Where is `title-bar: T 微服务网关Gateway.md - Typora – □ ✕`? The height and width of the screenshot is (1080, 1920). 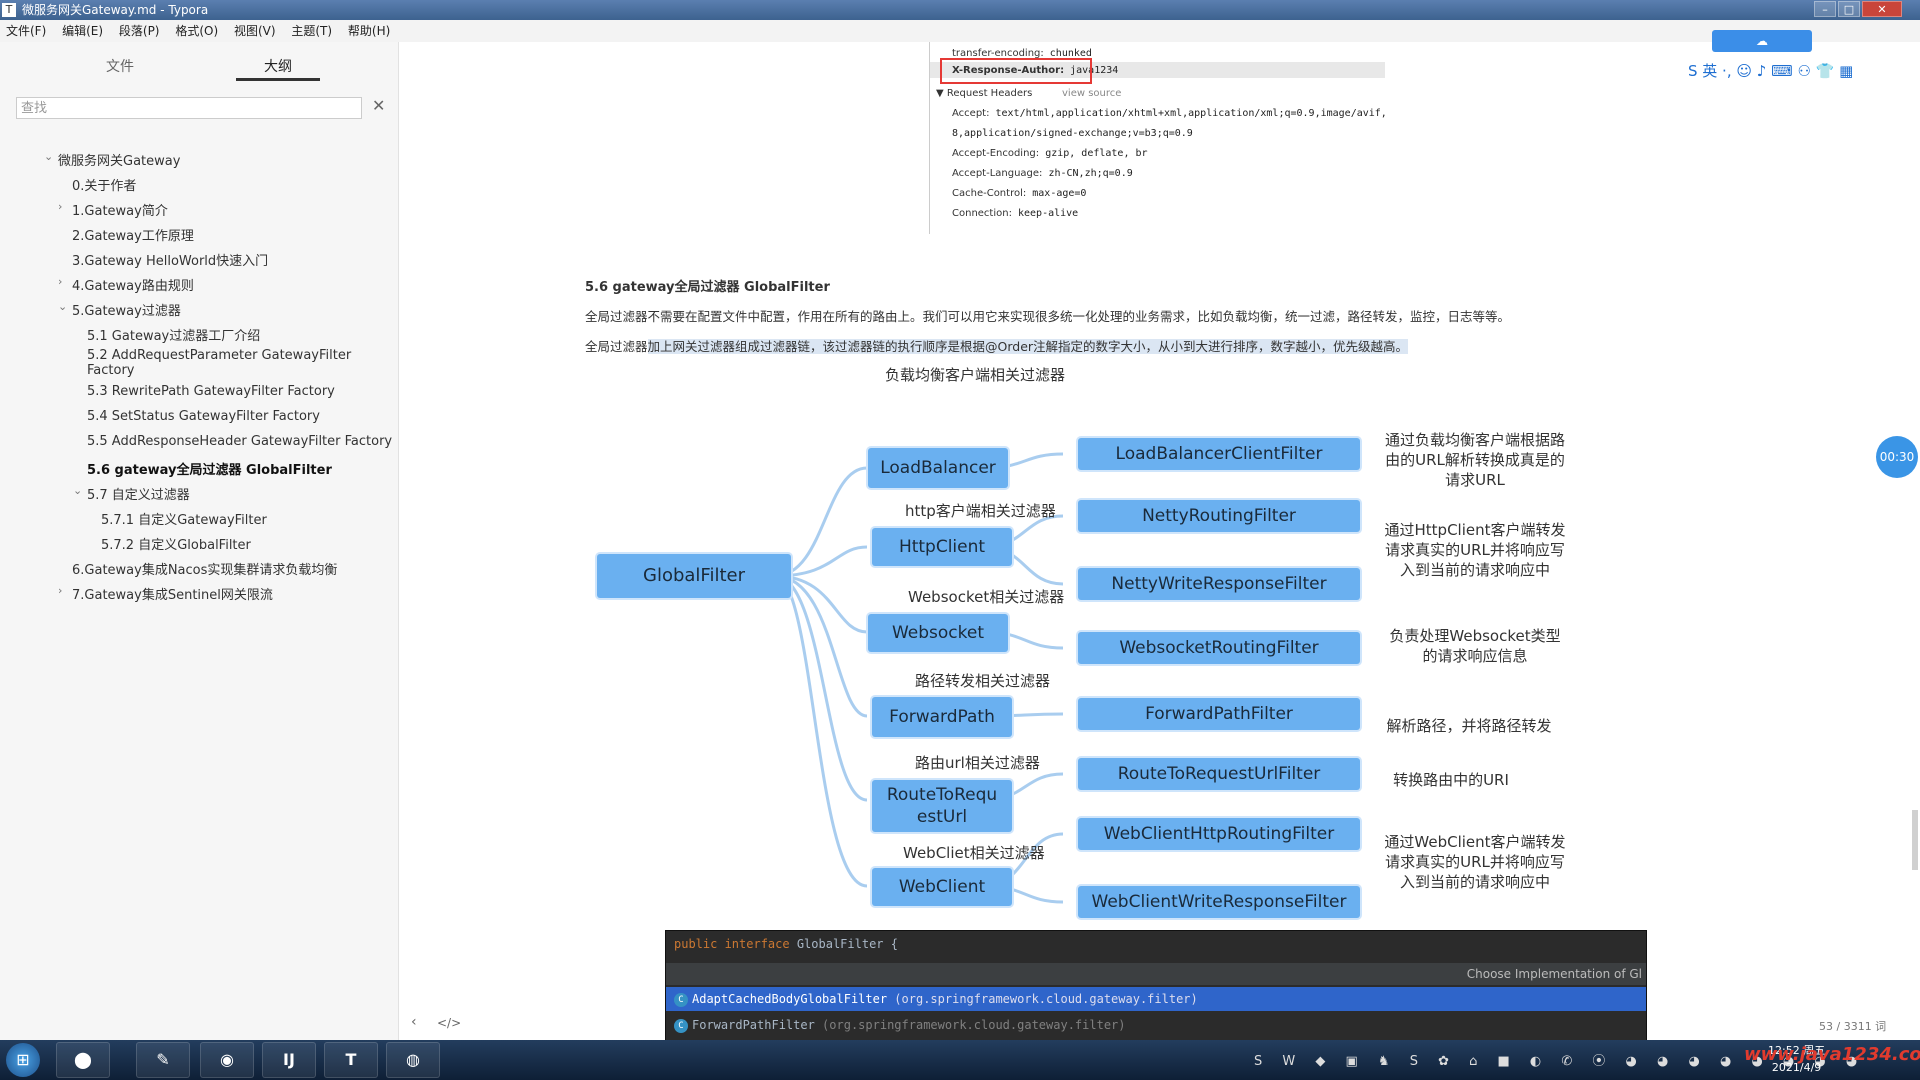 title-bar: T 微服务网关Gateway.md - Typora – □ ✕ is located at coordinates (960, 10).